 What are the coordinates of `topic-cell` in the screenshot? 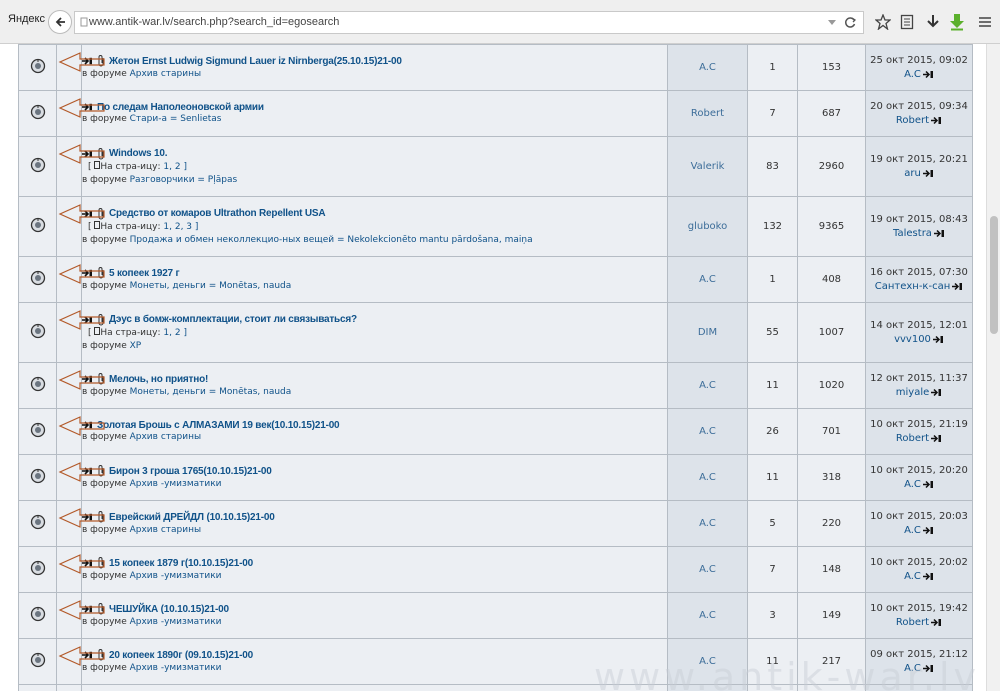 It's located at (374, 687).